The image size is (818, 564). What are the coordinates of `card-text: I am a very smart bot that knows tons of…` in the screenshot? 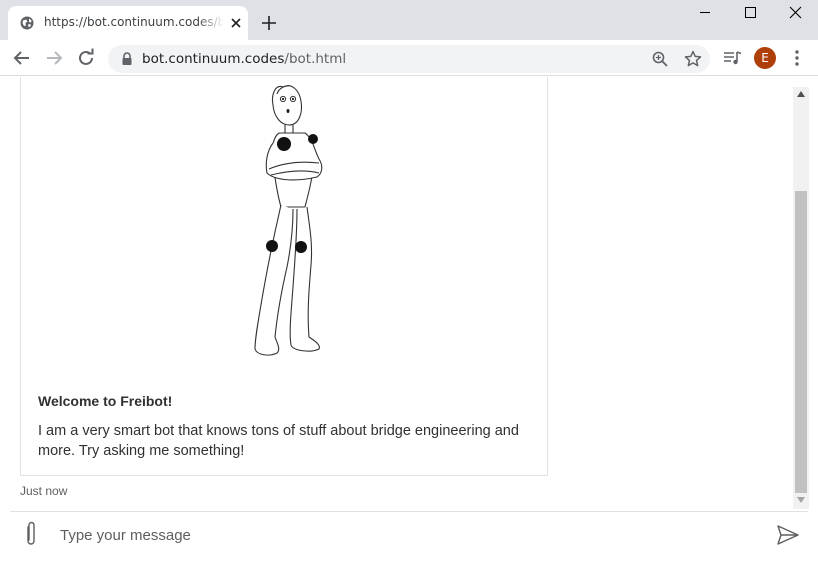 It's located at (278, 441).